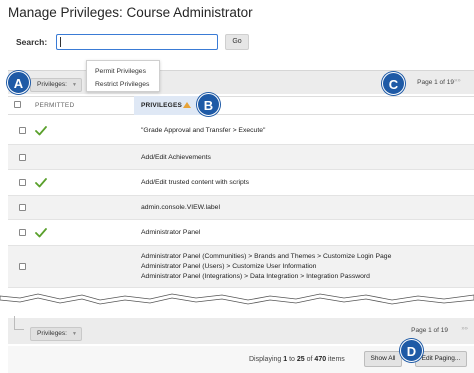  Describe the element at coordinates (393, 83) in the screenshot. I see `callout-marker-c: C` at that location.